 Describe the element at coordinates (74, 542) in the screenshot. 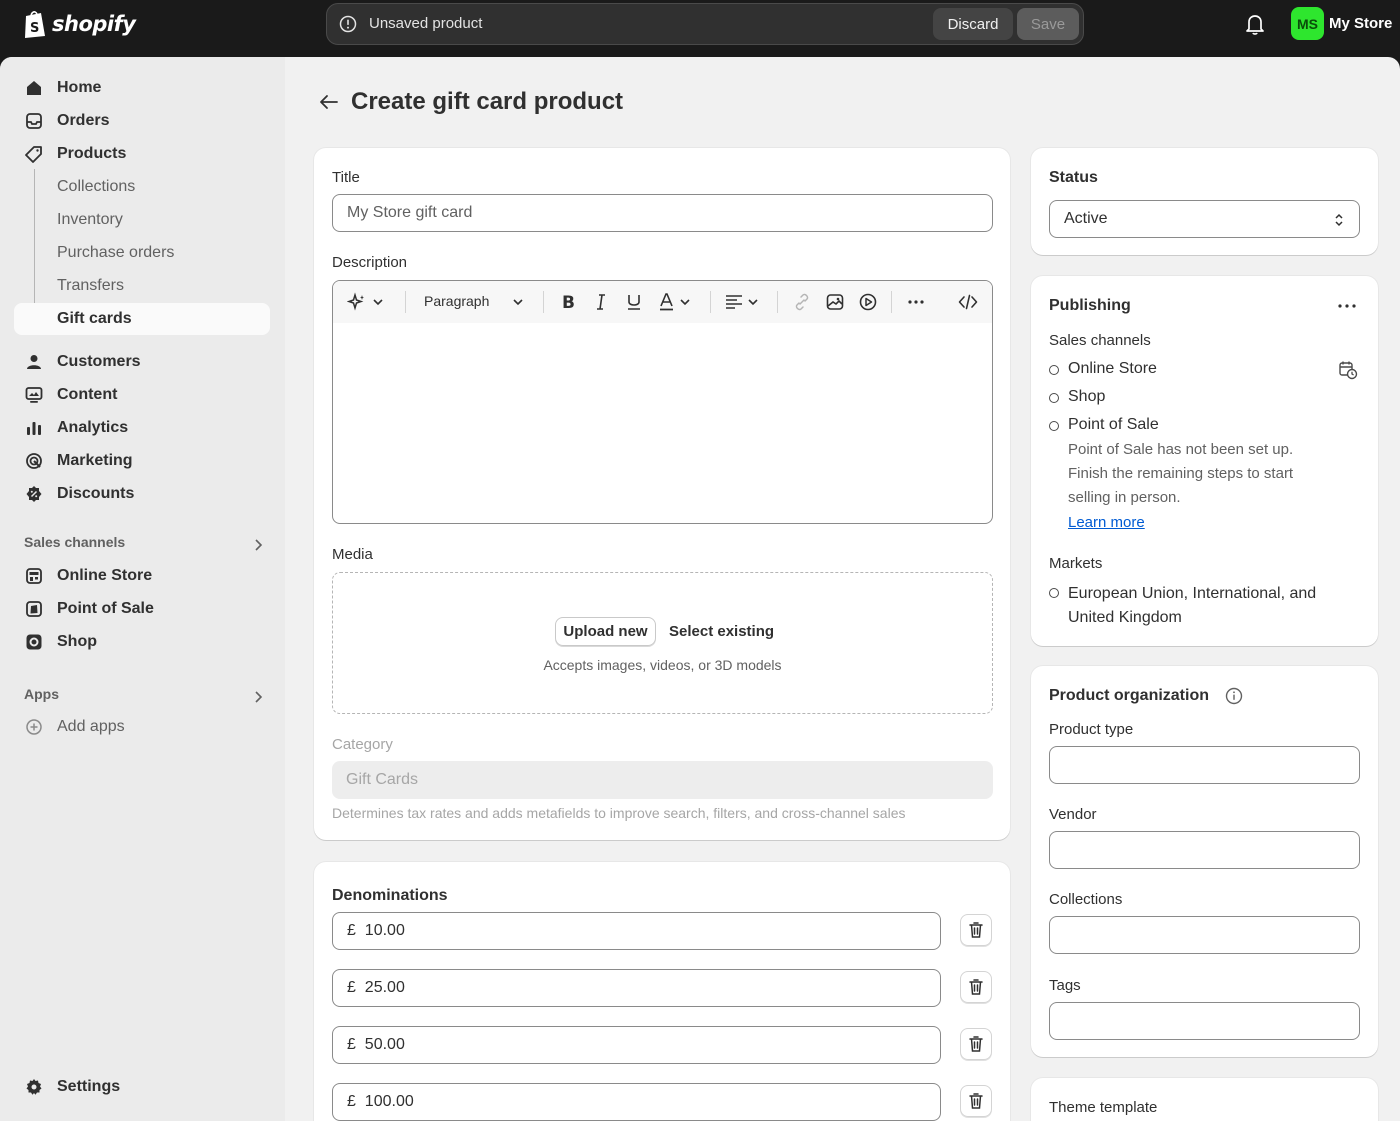

I see `sales-channels-heading: Sales channels` at that location.